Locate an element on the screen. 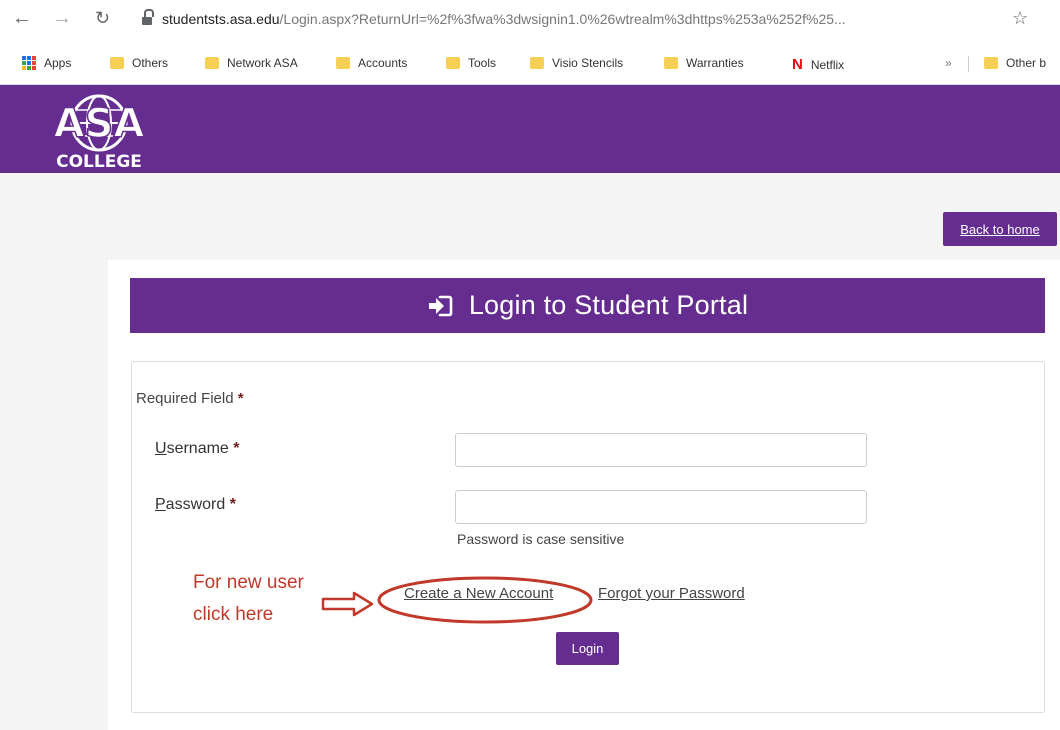 This screenshot has width=1060, height=730. bookmark-accounts: Accounts is located at coordinates (371, 63).